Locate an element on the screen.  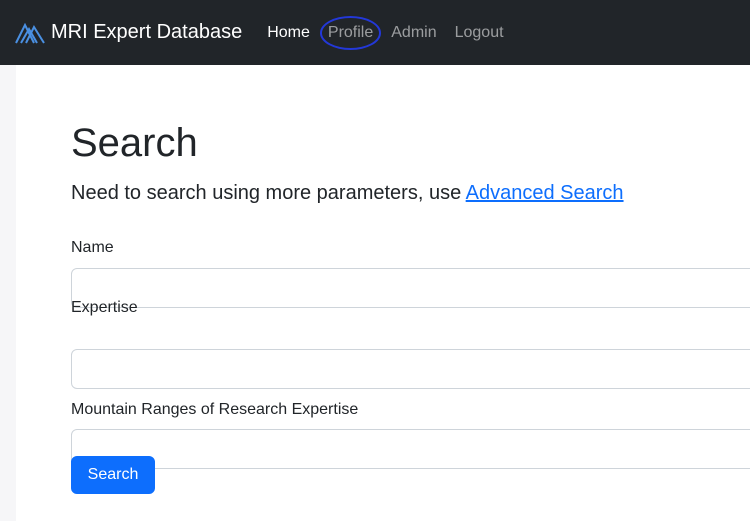
mountain-logo-icon is located at coordinates (30, 33).